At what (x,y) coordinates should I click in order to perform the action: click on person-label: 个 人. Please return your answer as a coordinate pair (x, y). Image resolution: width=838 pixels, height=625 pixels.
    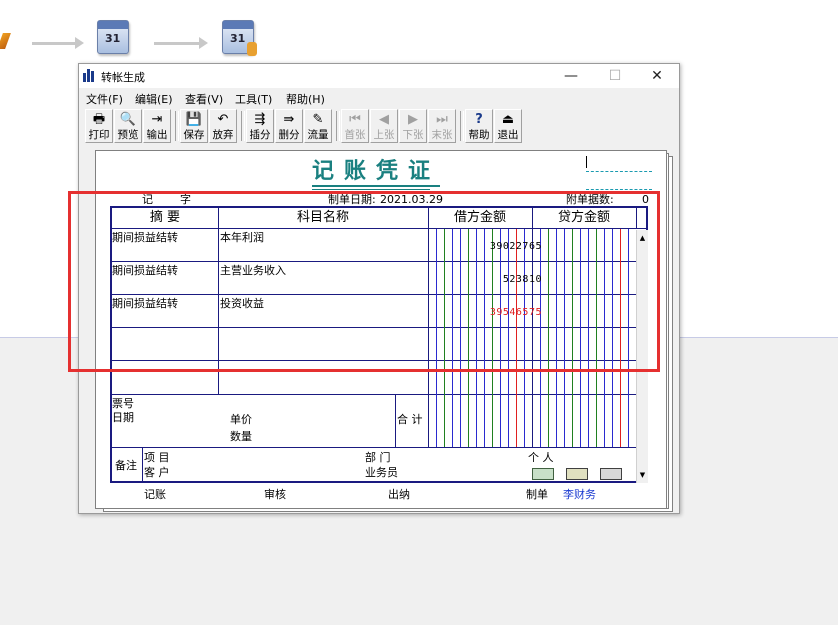
    Looking at the image, I should click on (541, 457).